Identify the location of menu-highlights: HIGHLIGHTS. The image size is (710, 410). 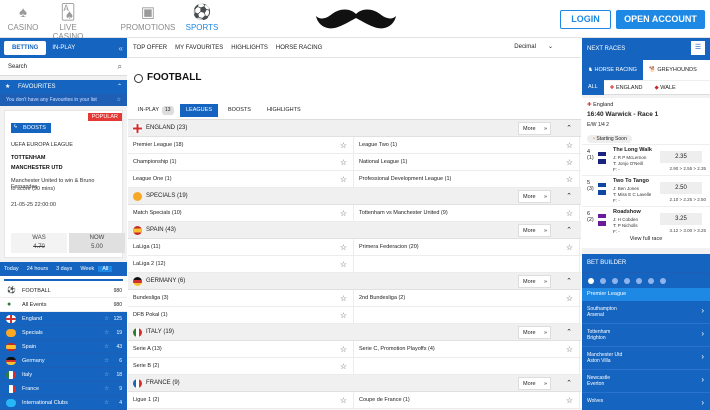
(249, 48).